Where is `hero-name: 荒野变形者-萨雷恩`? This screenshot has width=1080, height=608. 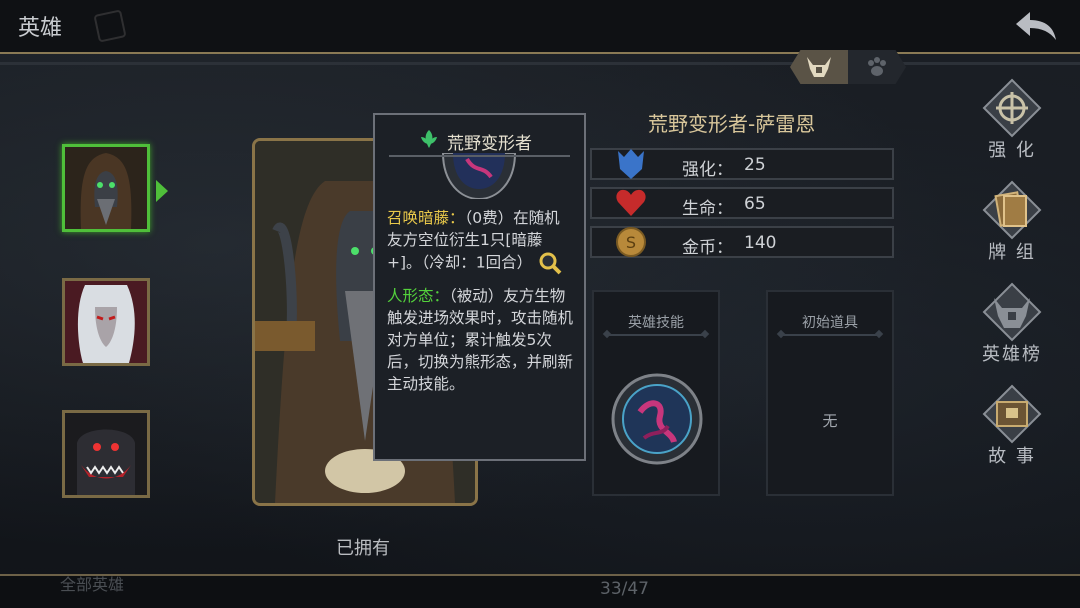 hero-name: 荒野变形者-萨雷恩 is located at coordinates (732, 124).